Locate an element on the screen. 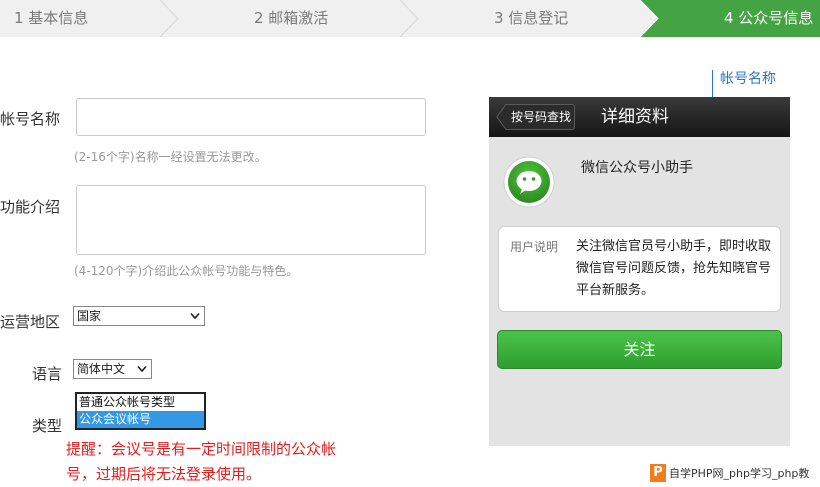 The image size is (820, 487). function-intro-hint: (4-120个字)介绍此公众帐号功能与特色。 is located at coordinates (186, 271).